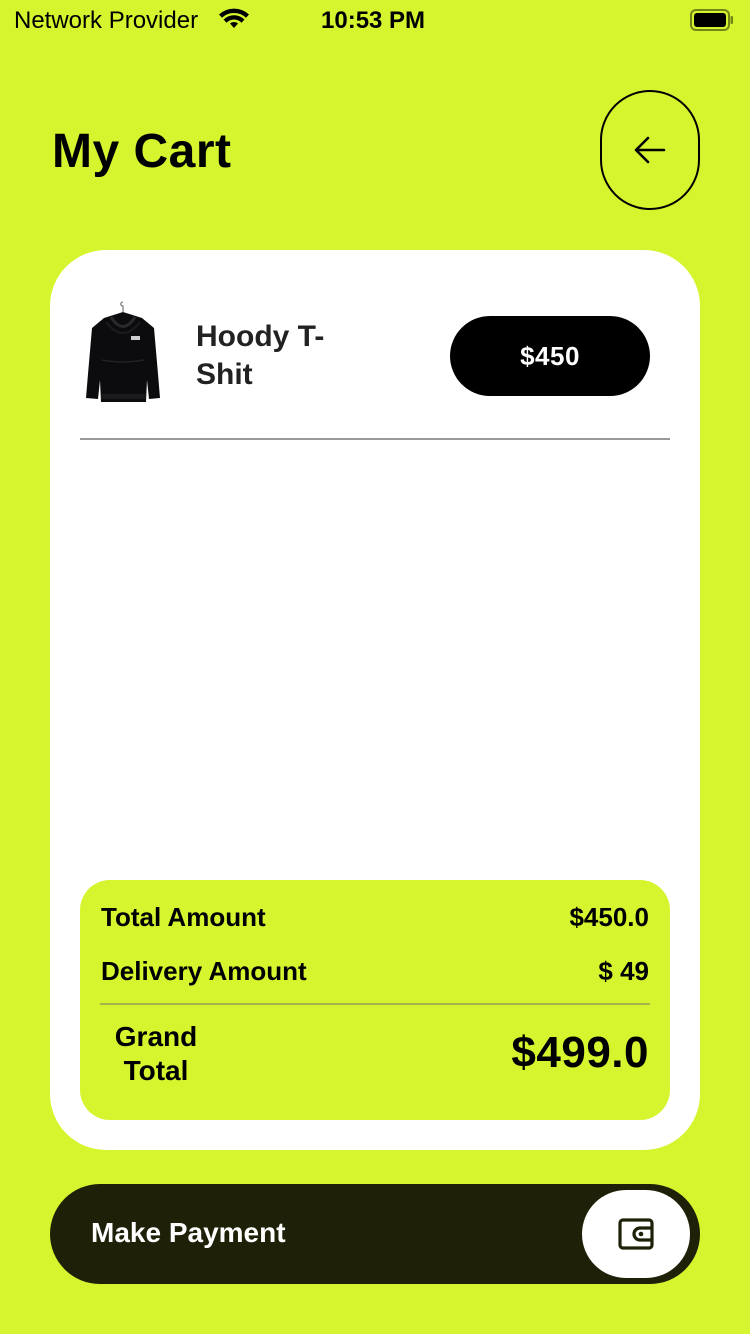 The image size is (750, 1334). Describe the element at coordinates (609, 917) in the screenshot. I see `total-amount-value: $450.0` at that location.